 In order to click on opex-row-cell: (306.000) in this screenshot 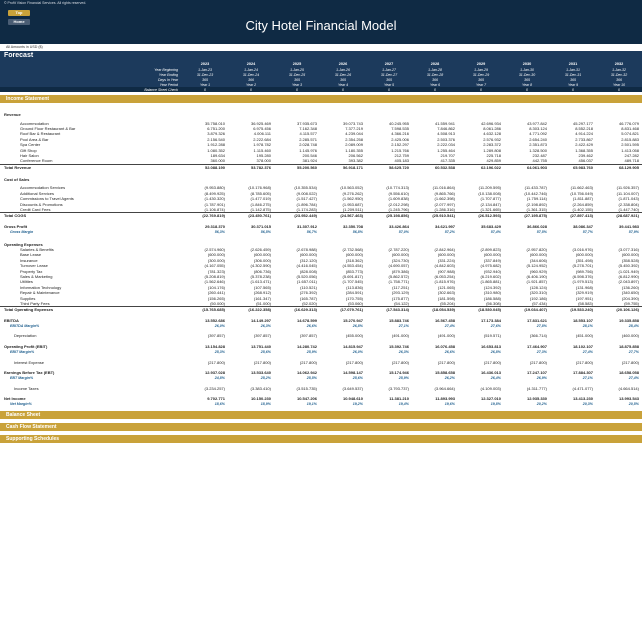, I will do `click(262, 260)`.